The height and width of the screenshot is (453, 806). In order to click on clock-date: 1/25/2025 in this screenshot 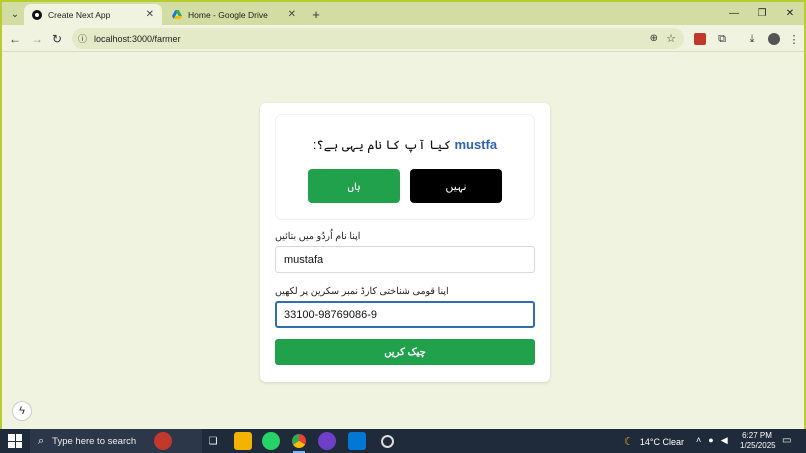, I will do `click(758, 445)`.